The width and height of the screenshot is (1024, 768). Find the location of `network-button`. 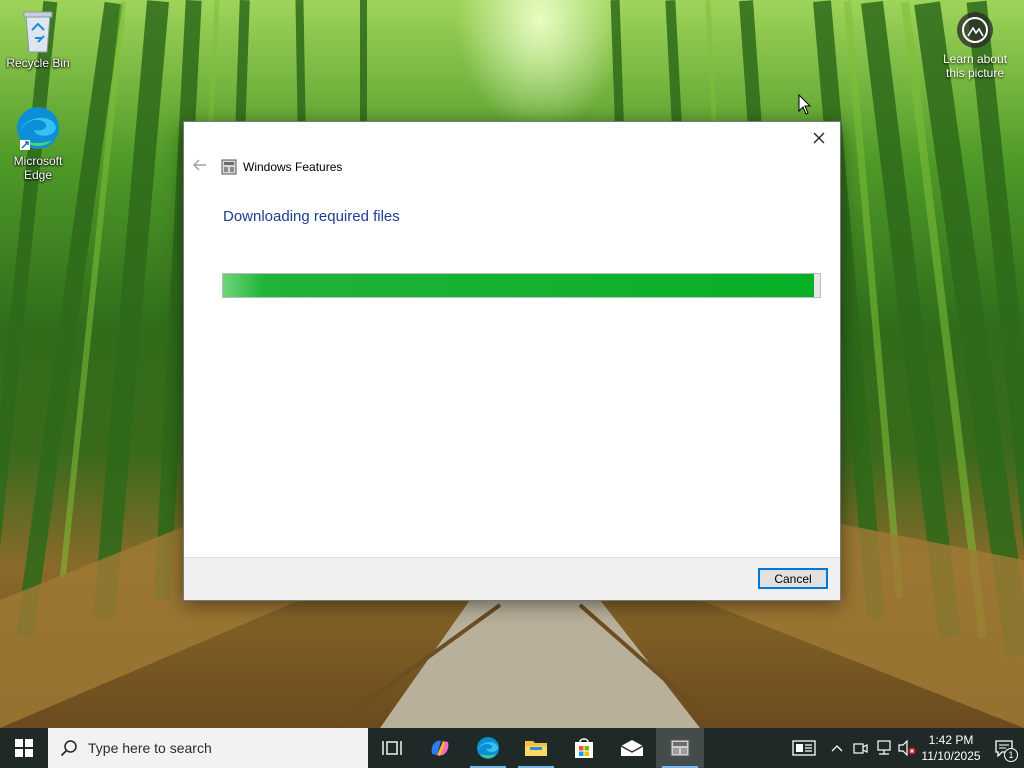

network-button is located at coordinates (884, 748).